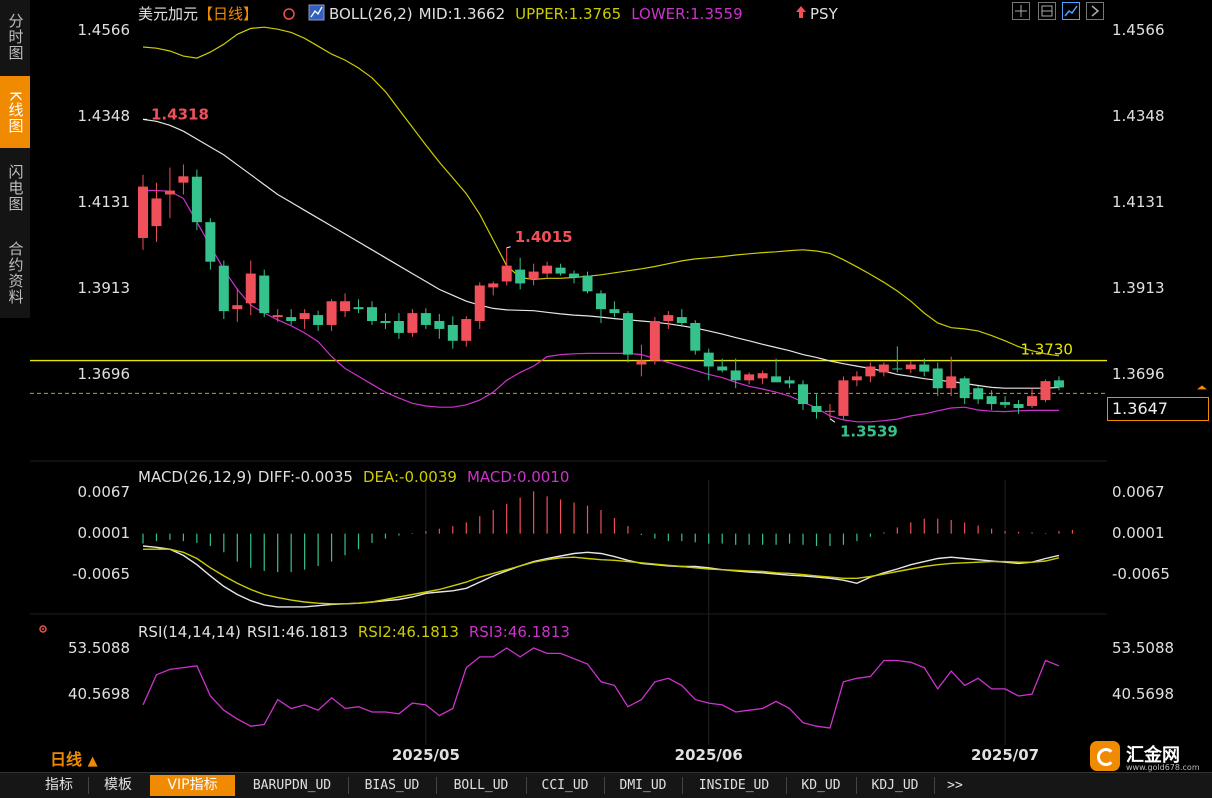 The image size is (1212, 798). Describe the element at coordinates (1158, 409) in the screenshot. I see `last-price-box: 1.3647` at that location.